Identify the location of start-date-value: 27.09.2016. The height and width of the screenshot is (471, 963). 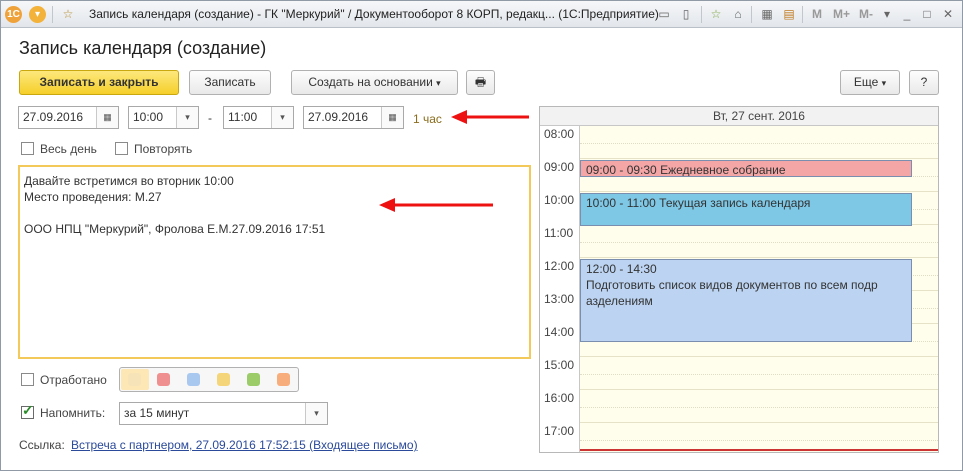
(53, 117).